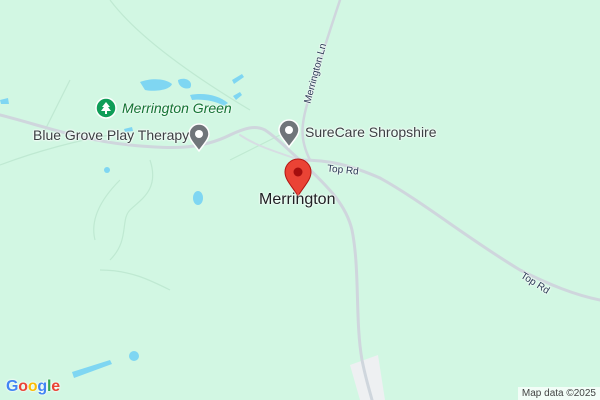 Image resolution: width=600 pixels, height=400 pixels. I want to click on poi-label-surecare: SureCare Shropshire, so click(371, 132).